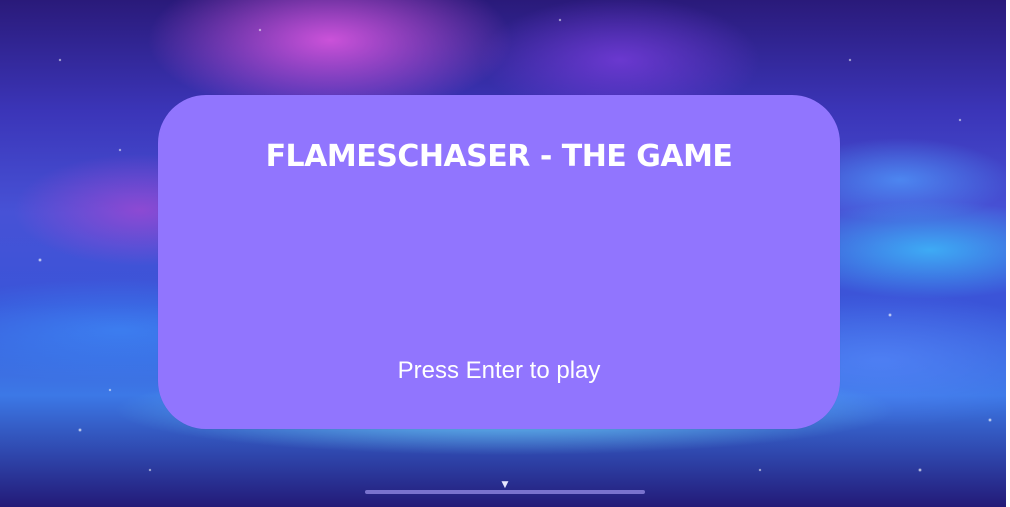 Image resolution: width=1010 pixels, height=507 pixels. Describe the element at coordinates (499, 156) in the screenshot. I see `game-title: FLAMESCHASER - THE GAME` at that location.